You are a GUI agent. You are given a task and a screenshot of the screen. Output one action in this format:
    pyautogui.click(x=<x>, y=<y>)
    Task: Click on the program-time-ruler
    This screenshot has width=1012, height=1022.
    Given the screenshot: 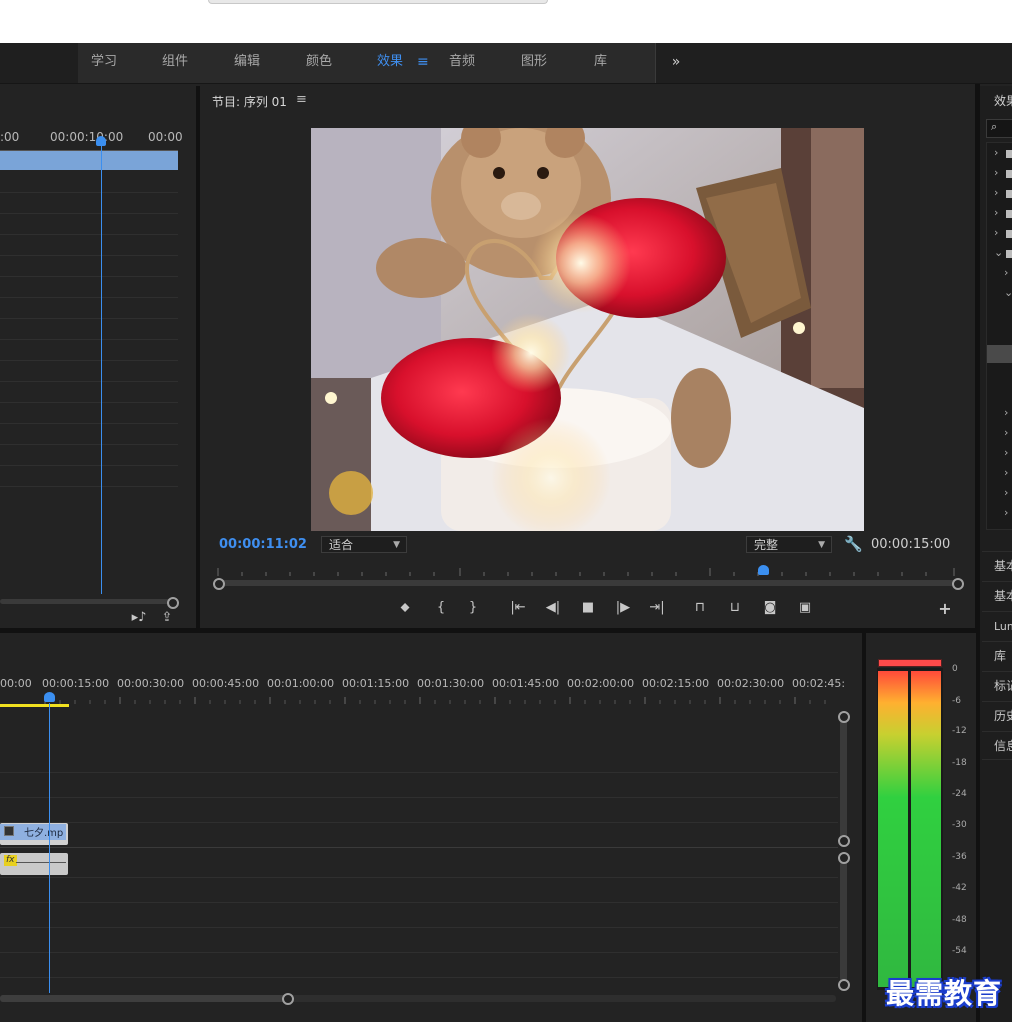 What is the action you would take?
    pyautogui.click(x=586, y=570)
    